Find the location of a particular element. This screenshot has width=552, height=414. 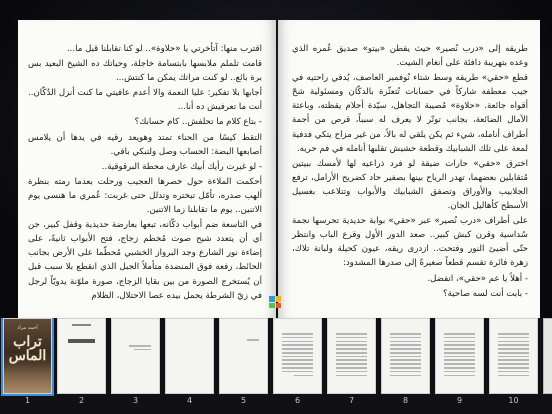

thumbnail-number: 7 is located at coordinates (351, 400).